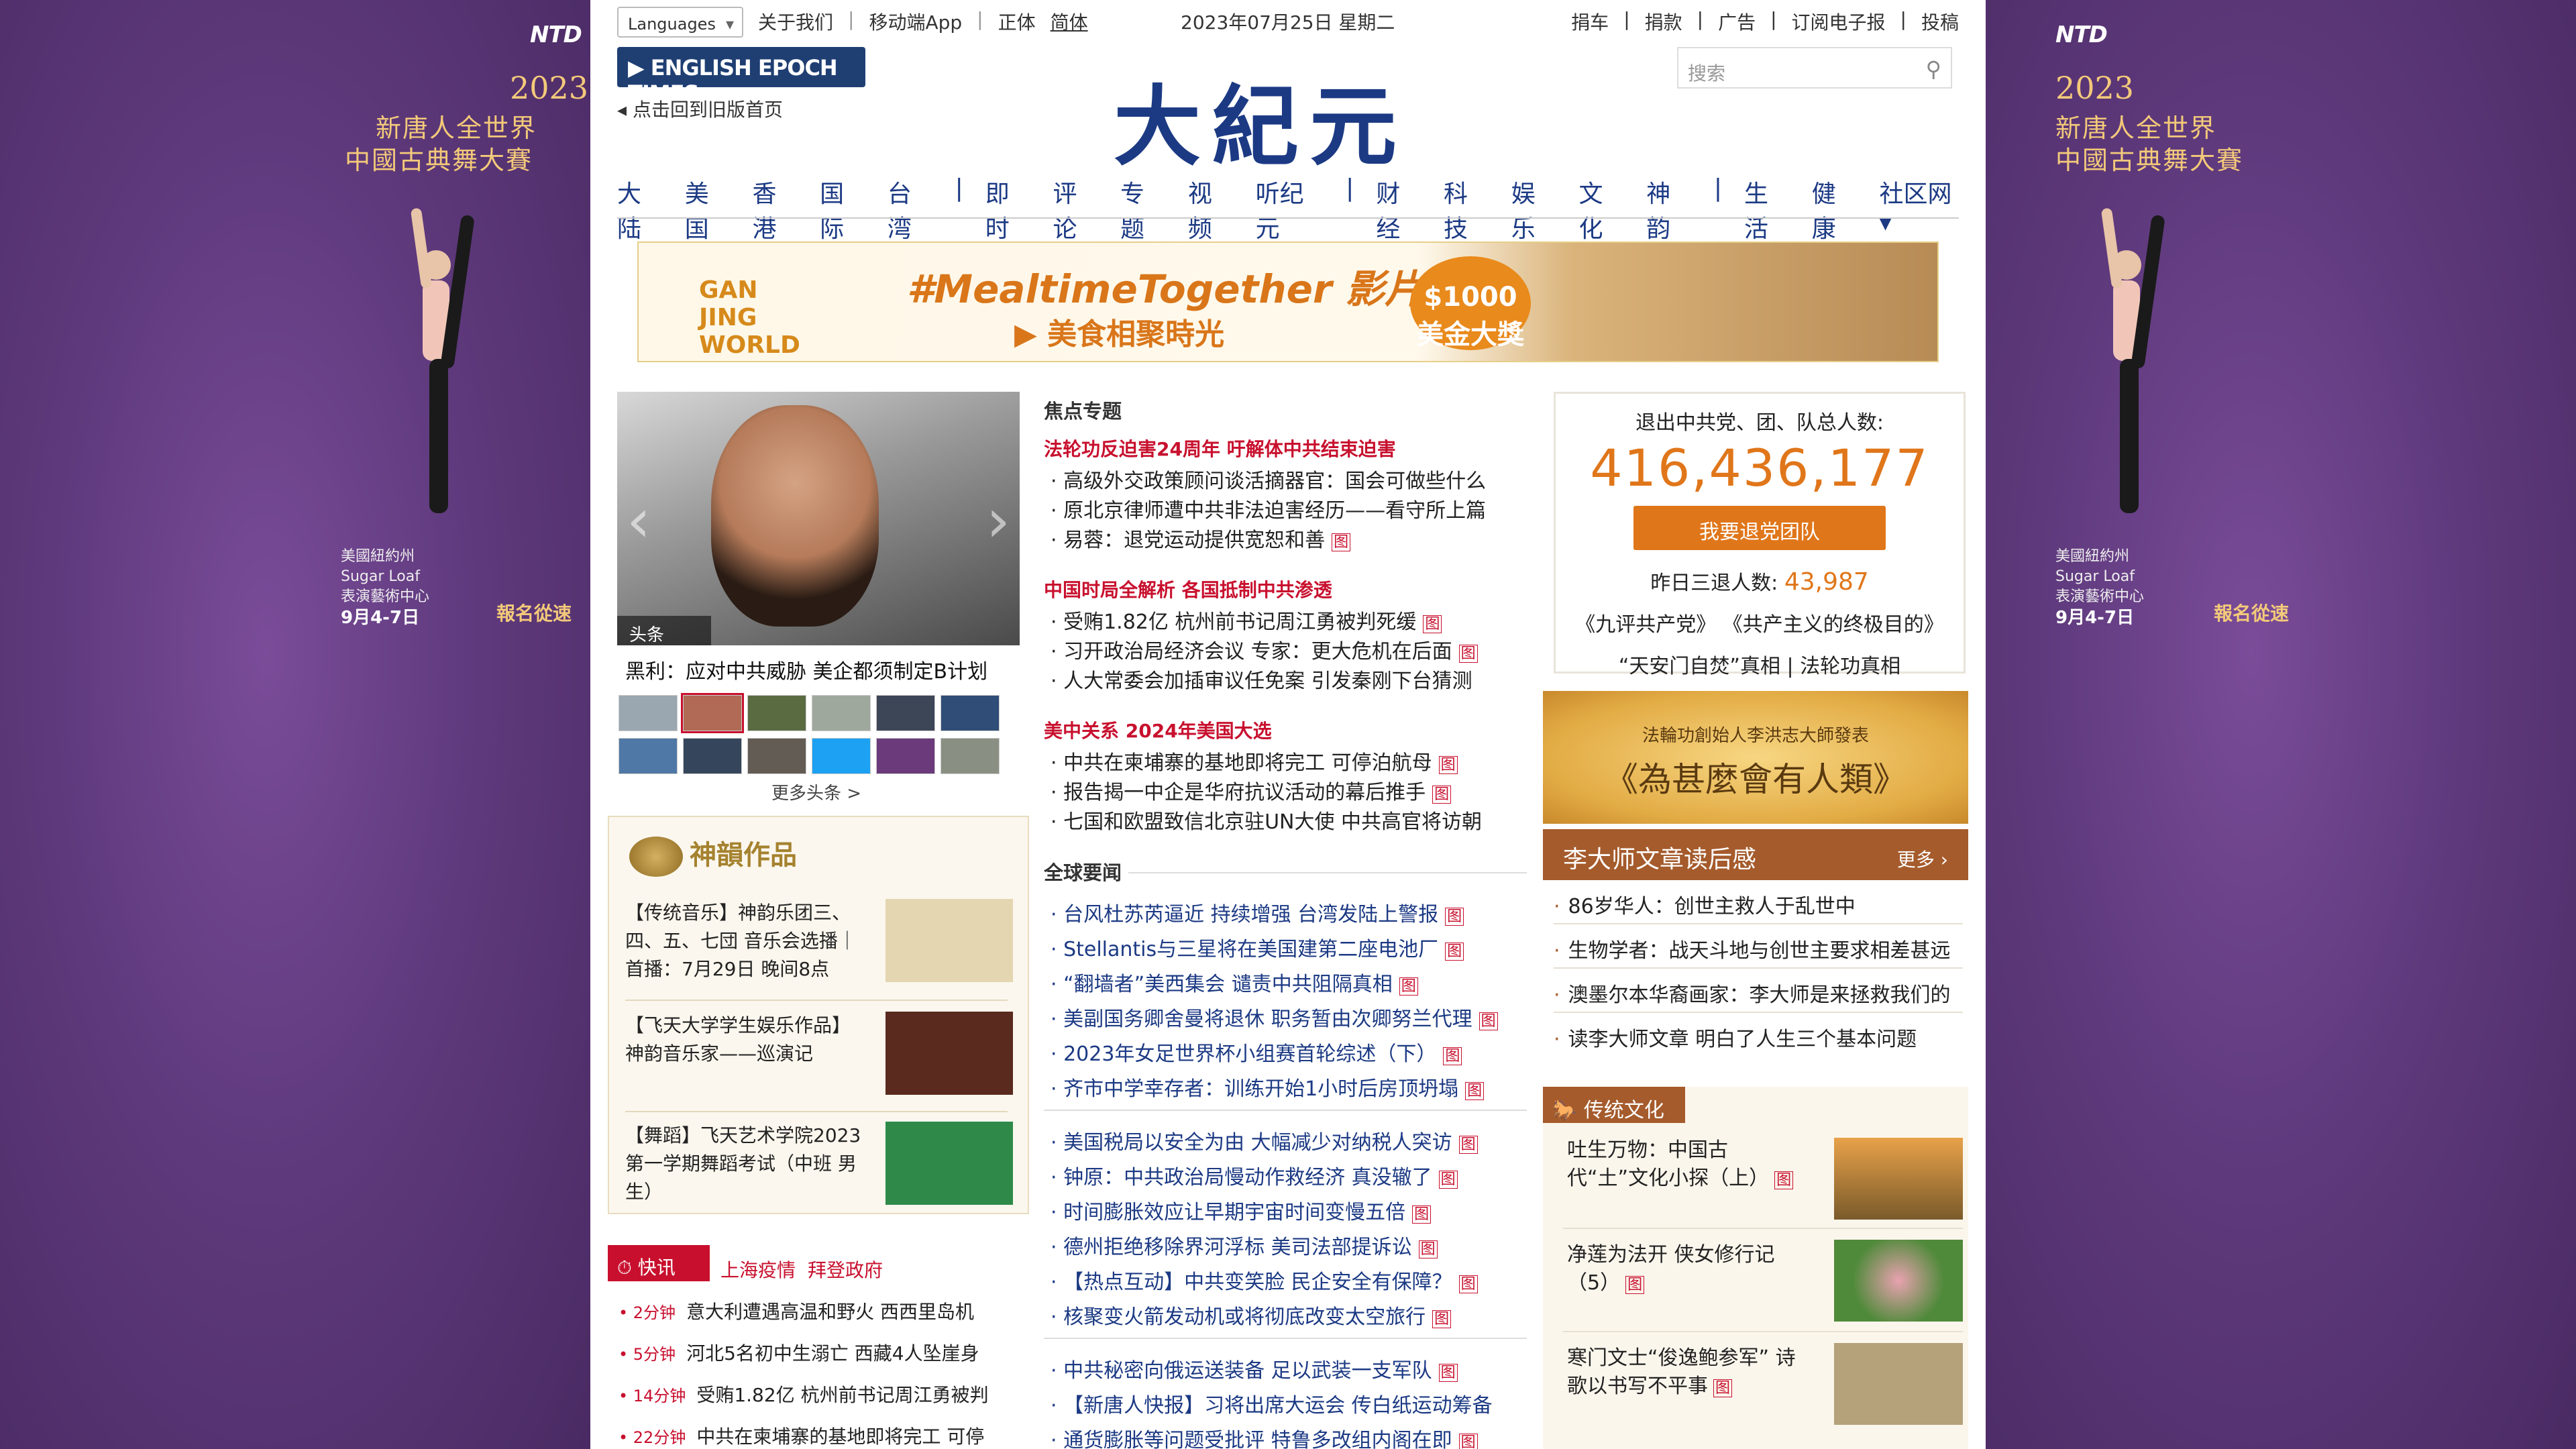 This screenshot has height=1449, width=2576. Describe the element at coordinates (1466, 208) in the screenshot. I see `nav-item: 科技` at that location.